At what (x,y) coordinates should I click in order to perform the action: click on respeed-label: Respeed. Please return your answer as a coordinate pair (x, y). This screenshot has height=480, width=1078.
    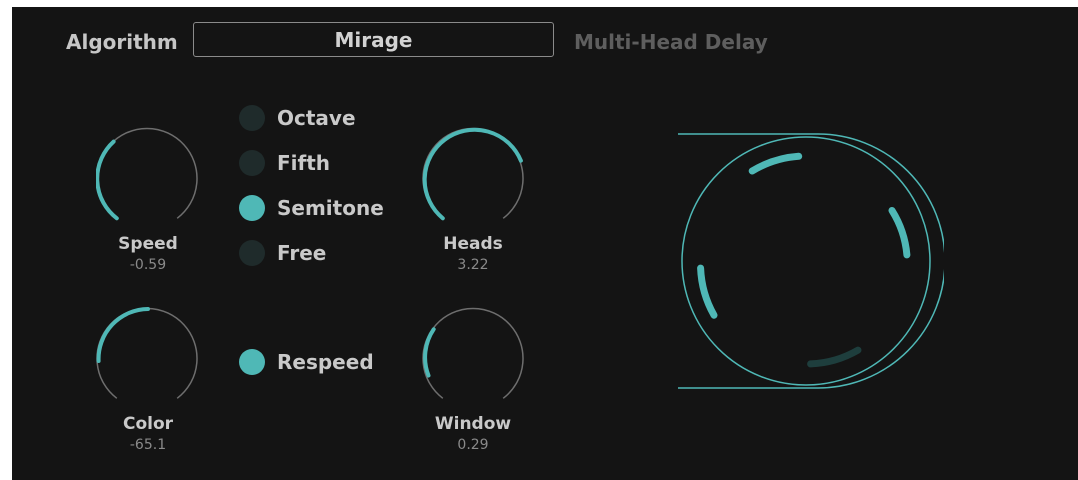
    Looking at the image, I should click on (325, 362).